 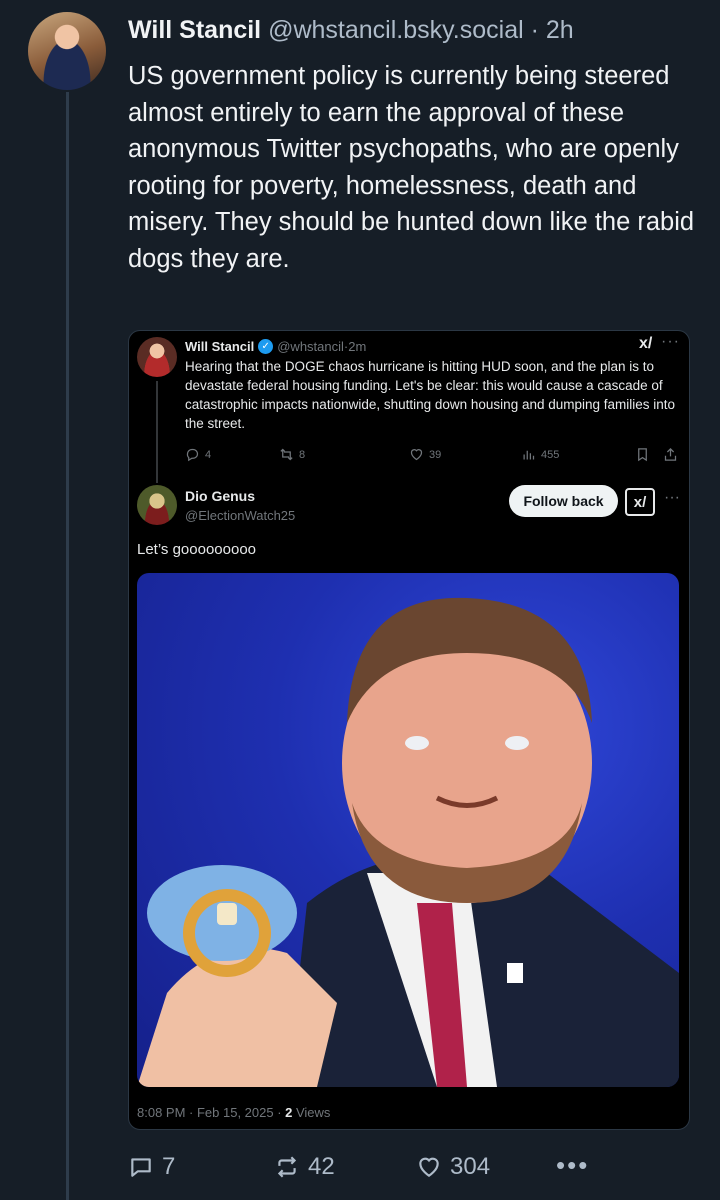 What do you see at coordinates (560, 30) in the screenshot?
I see `post-timestamp: 2h` at bounding box center [560, 30].